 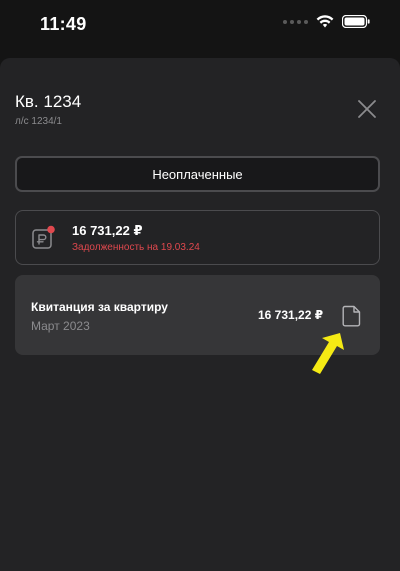 What do you see at coordinates (328, 353) in the screenshot?
I see `pointer-arrow-icon` at bounding box center [328, 353].